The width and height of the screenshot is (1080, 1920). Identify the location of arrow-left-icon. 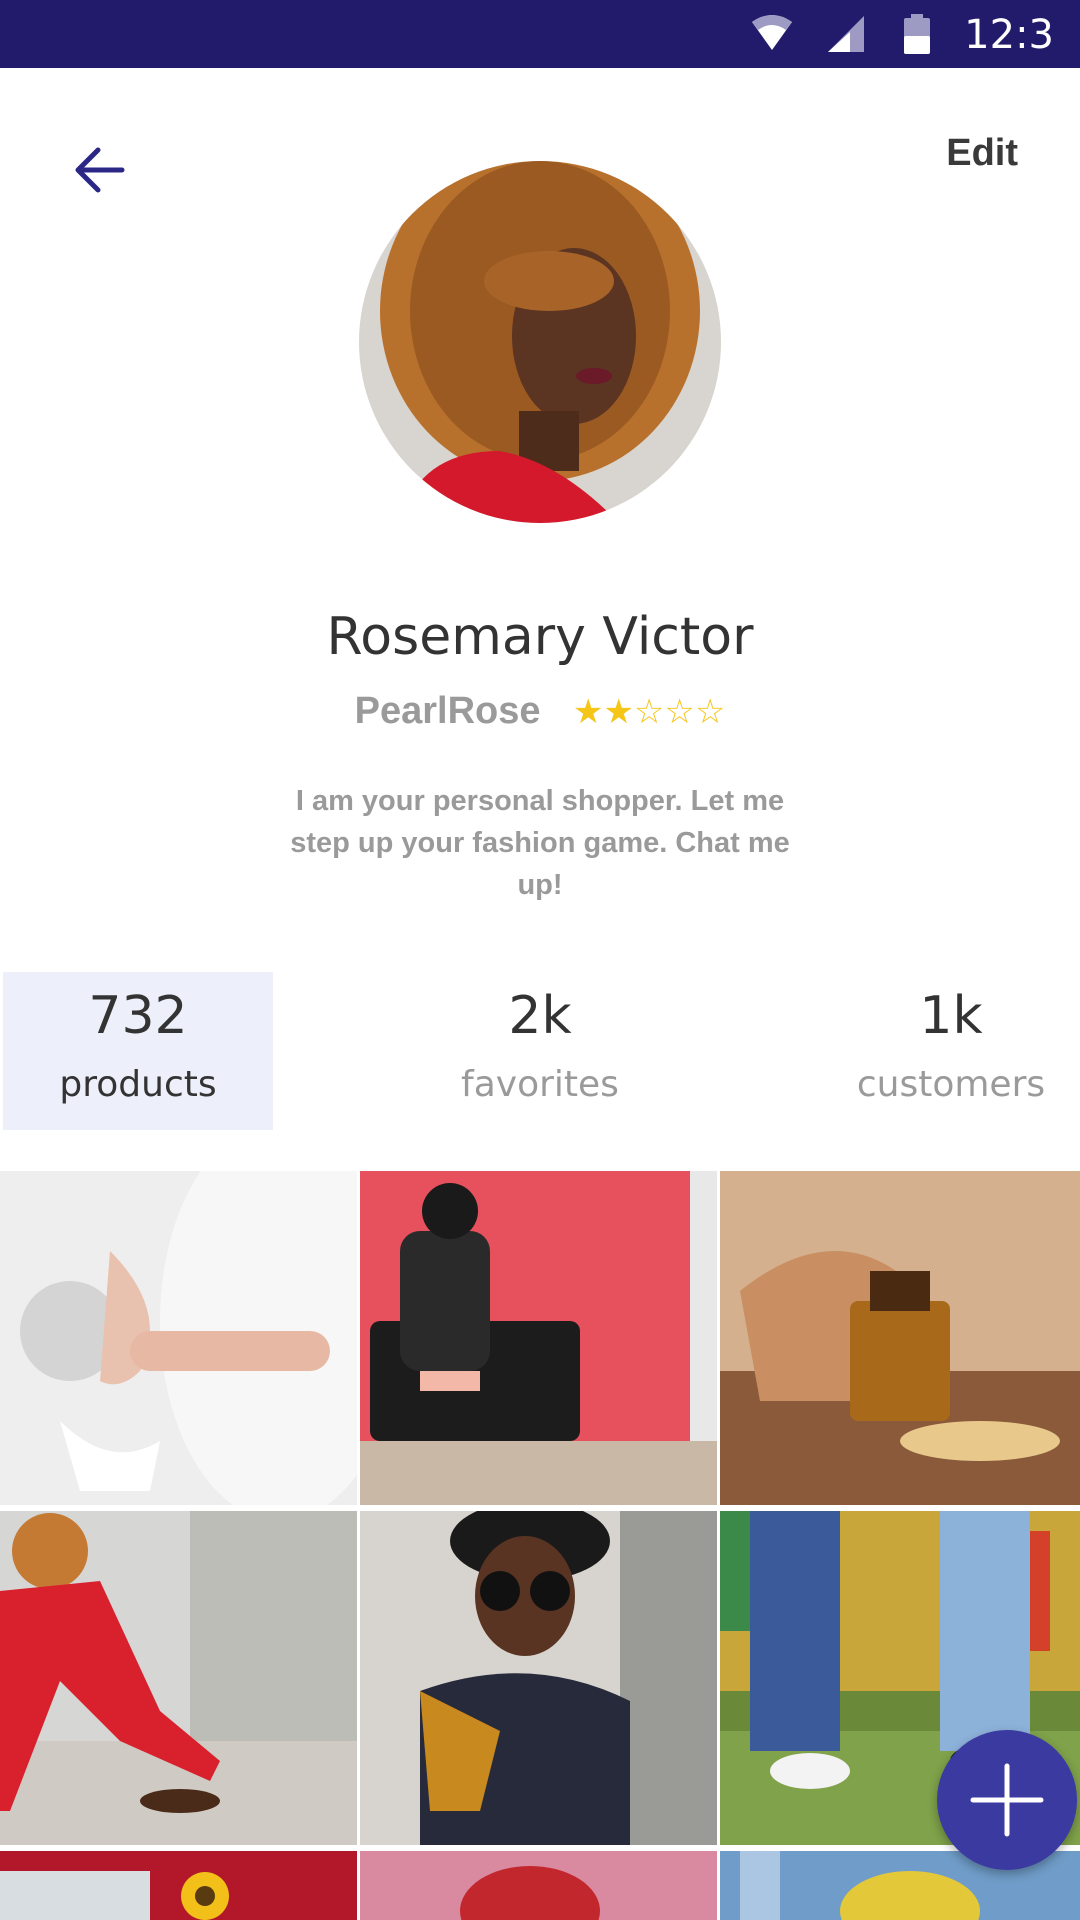
(100, 170).